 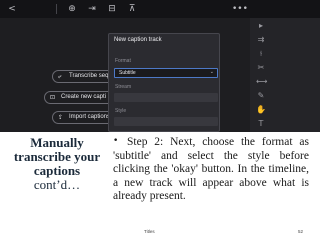 I want to click on transcribe-sequence-button: ⤶ Transcribe sequ, so click(x=84, y=76).